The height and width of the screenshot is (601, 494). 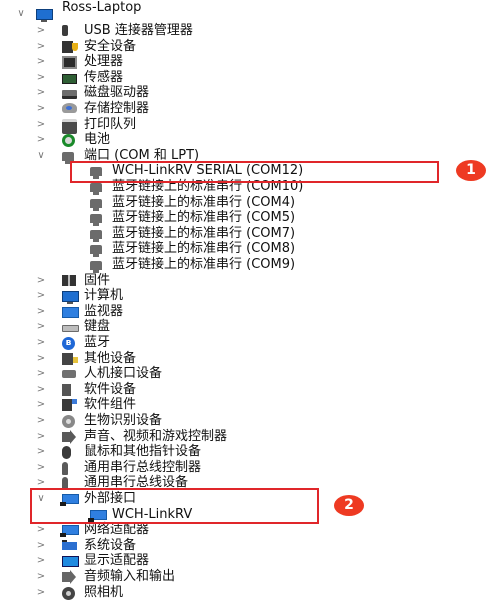 I want to click on tree-item-label: 监视器, so click(x=104, y=311).